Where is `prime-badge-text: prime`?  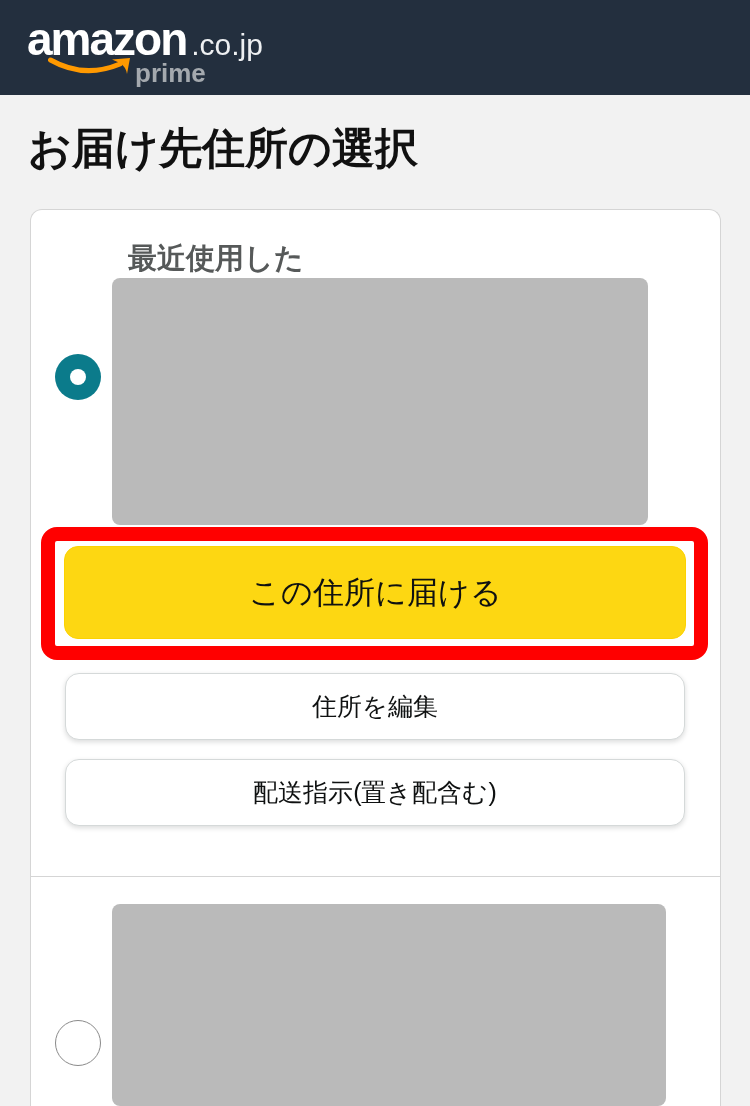 prime-badge-text: prime is located at coordinates (170, 73).